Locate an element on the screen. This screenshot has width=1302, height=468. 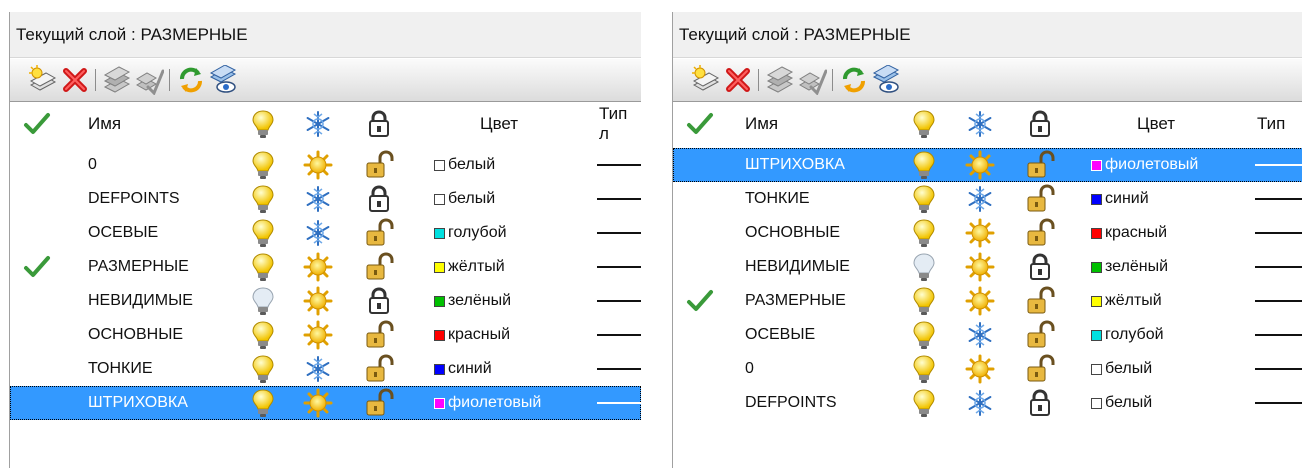
column-header-linetype: Тип is located at coordinates (1271, 124).